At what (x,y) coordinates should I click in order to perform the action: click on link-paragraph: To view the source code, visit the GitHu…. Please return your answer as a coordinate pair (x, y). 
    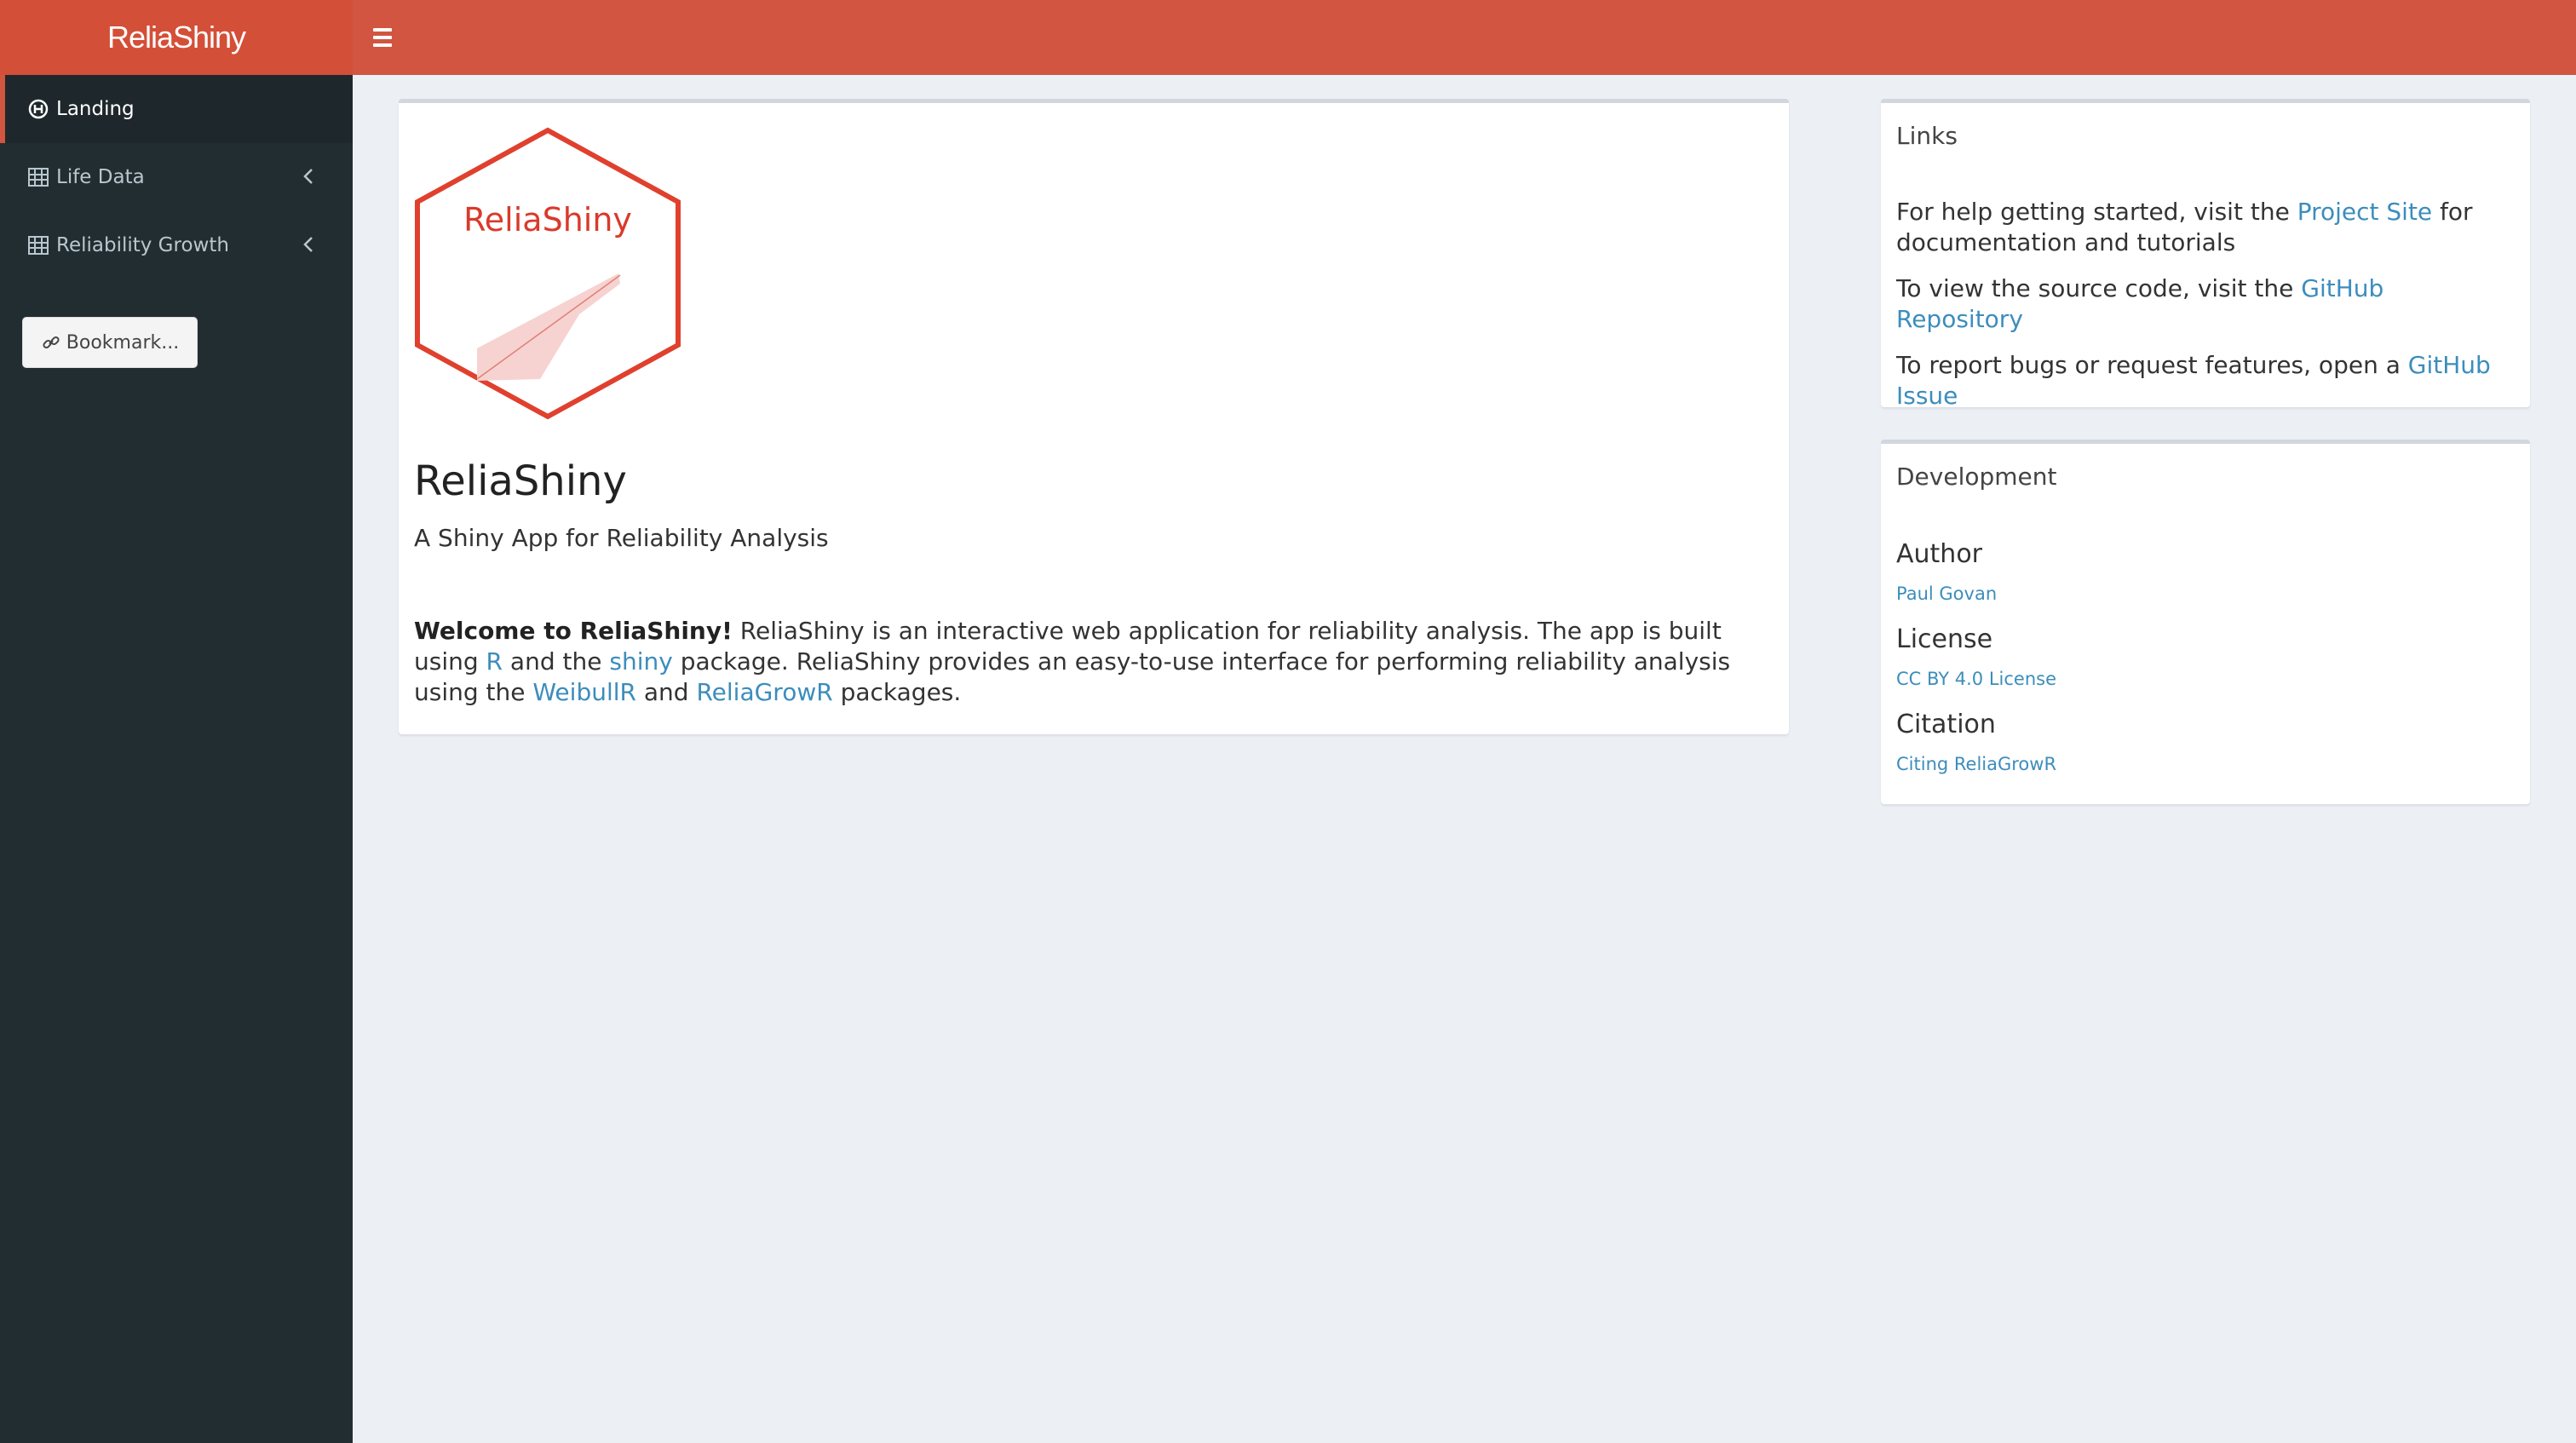
    Looking at the image, I should click on (2203, 304).